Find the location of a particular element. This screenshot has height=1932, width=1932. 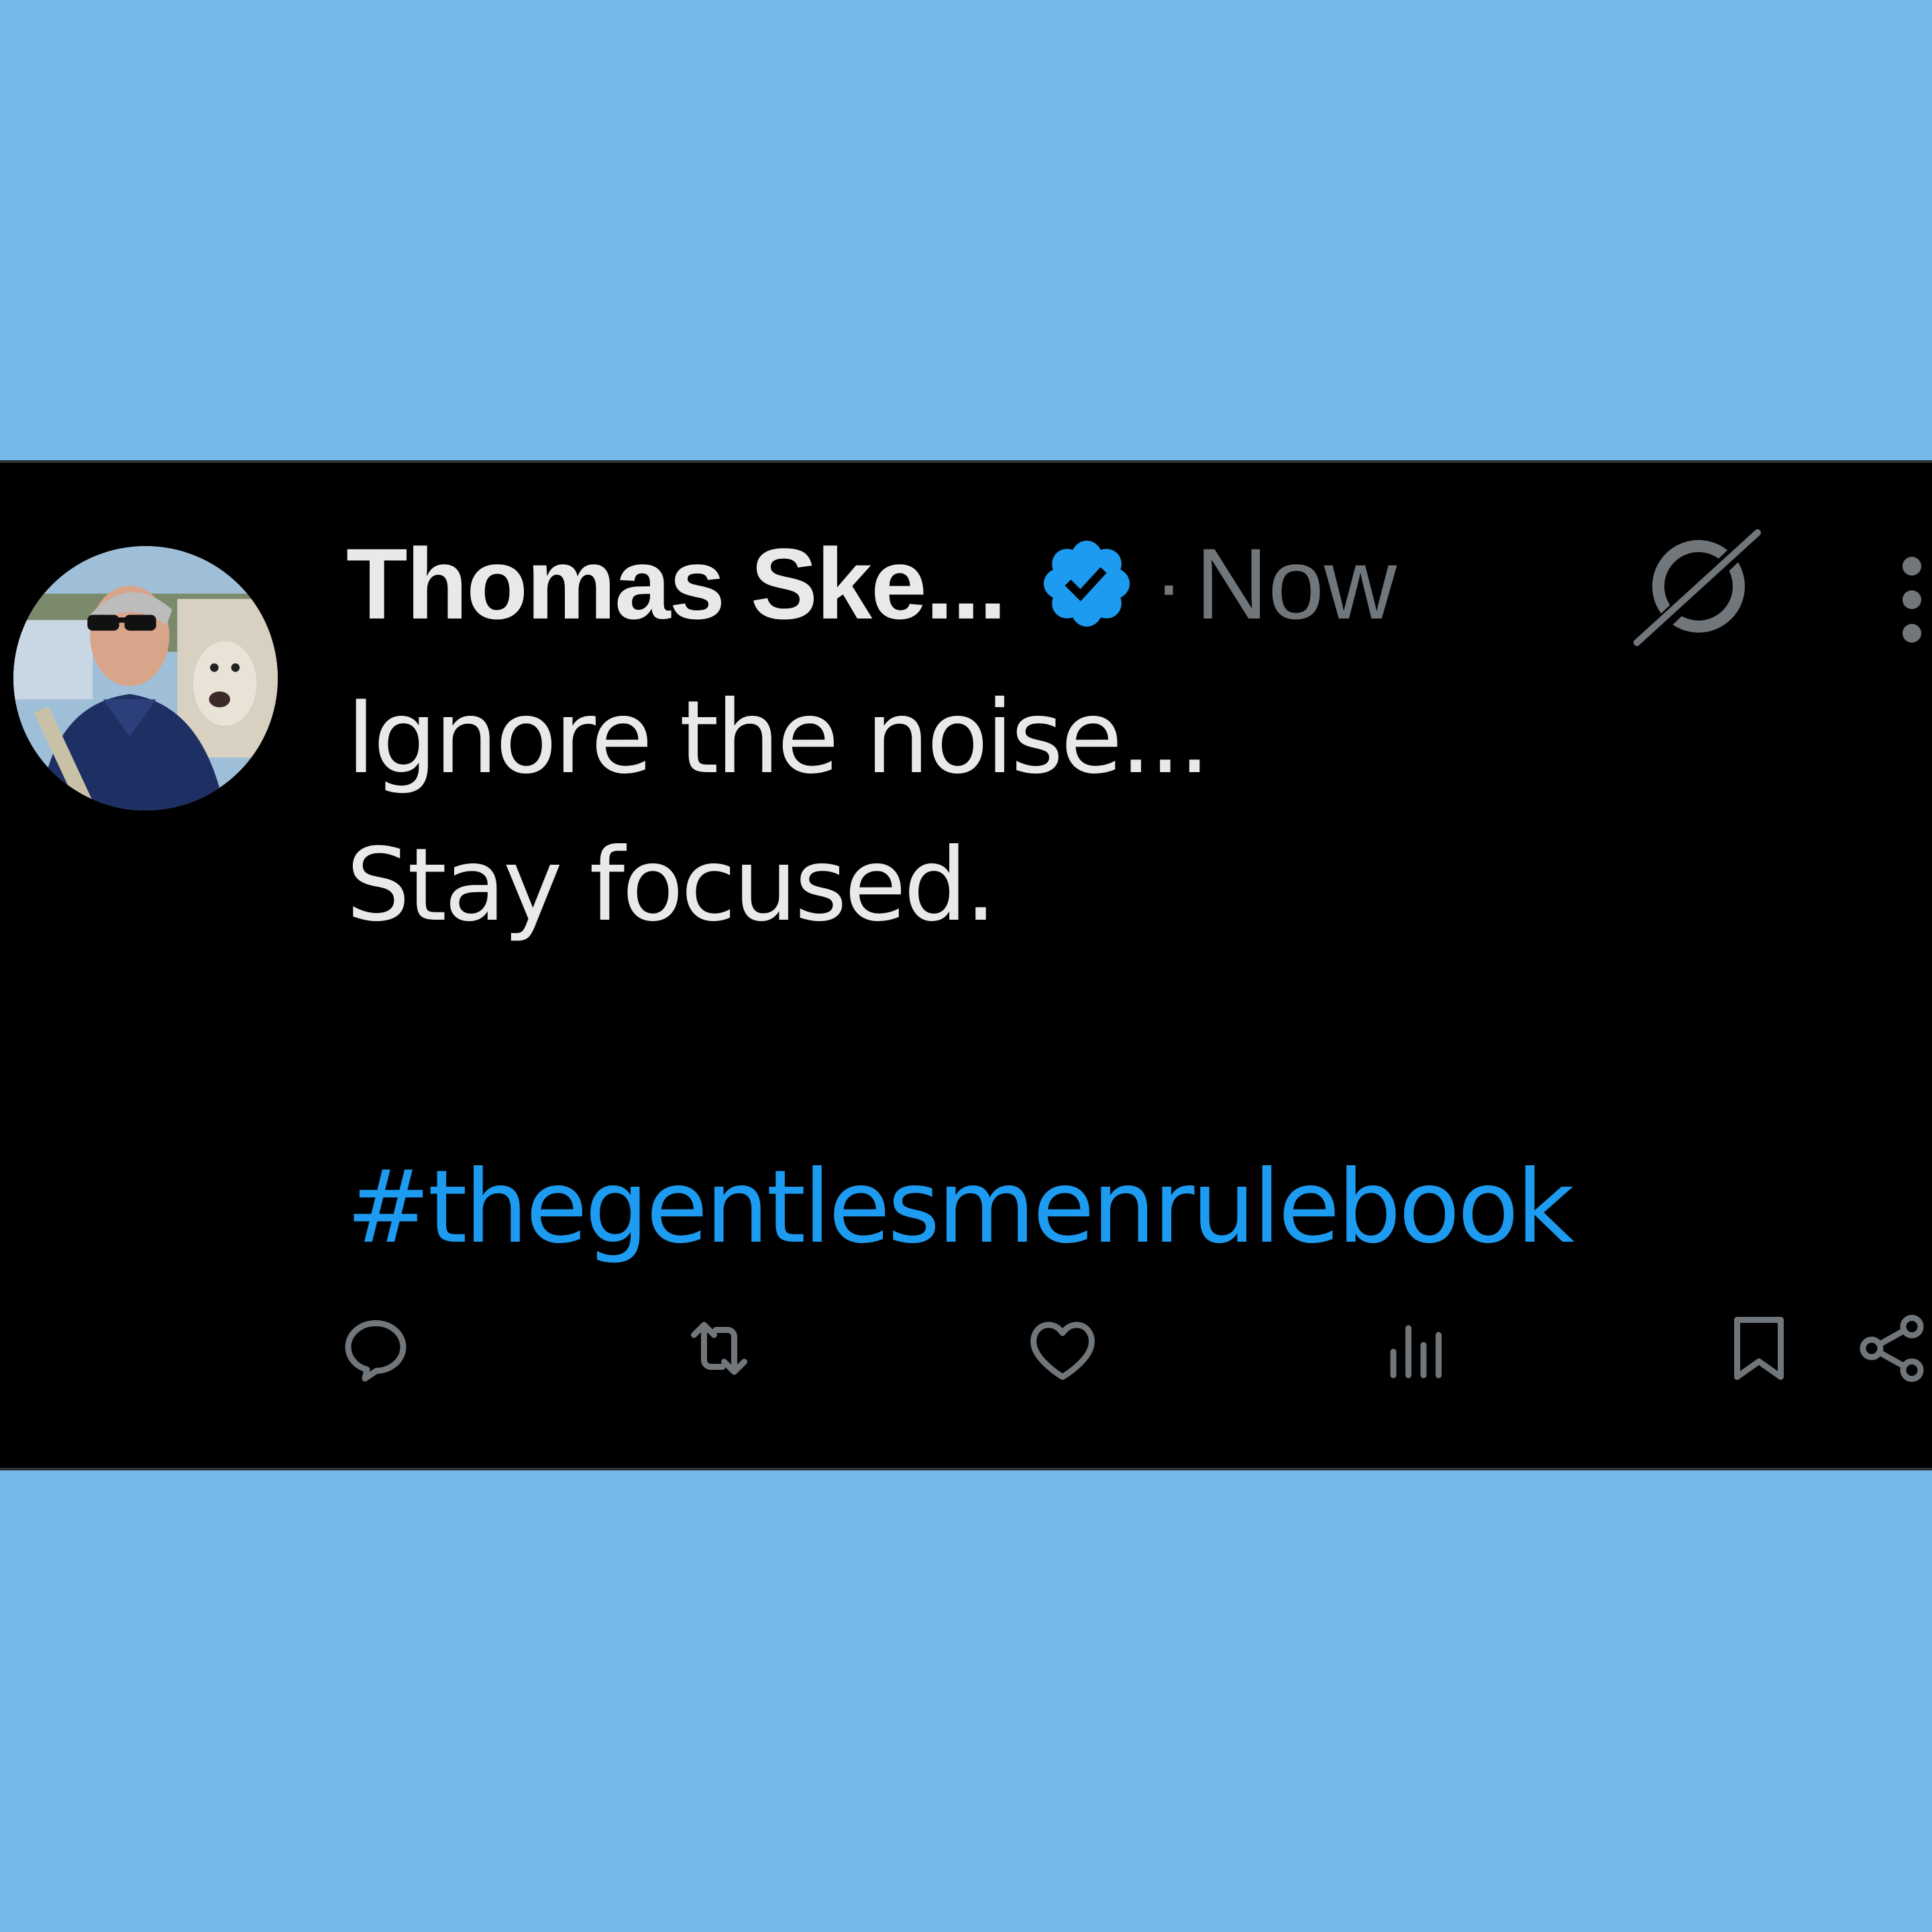

retweet-icon is located at coordinates (719, 1348).